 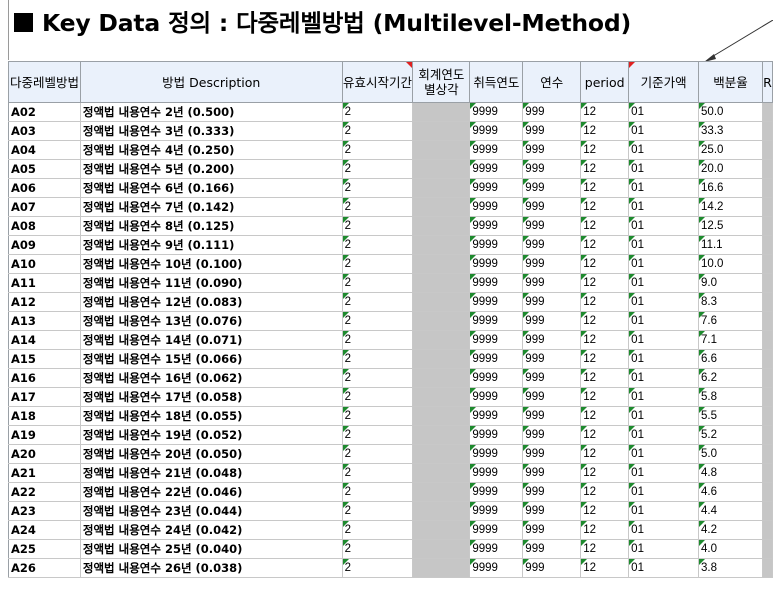 I want to click on method-code-cell: A22, so click(x=44, y=492).